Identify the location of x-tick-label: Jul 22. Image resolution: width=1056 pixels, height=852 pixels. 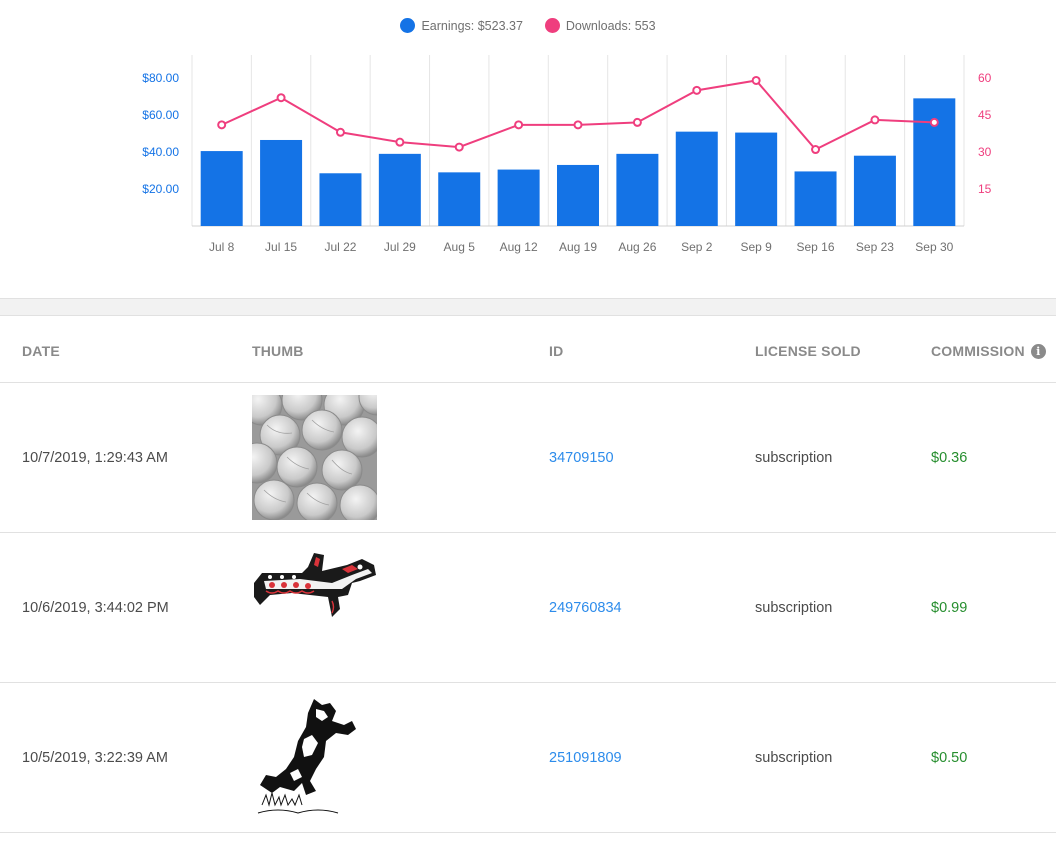
(340, 247).